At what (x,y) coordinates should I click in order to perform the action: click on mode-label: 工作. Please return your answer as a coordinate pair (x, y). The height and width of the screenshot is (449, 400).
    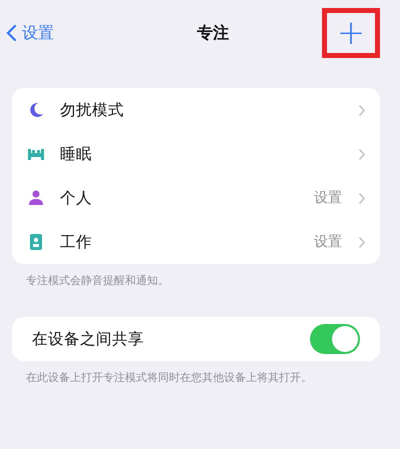
    Looking at the image, I should click on (76, 242).